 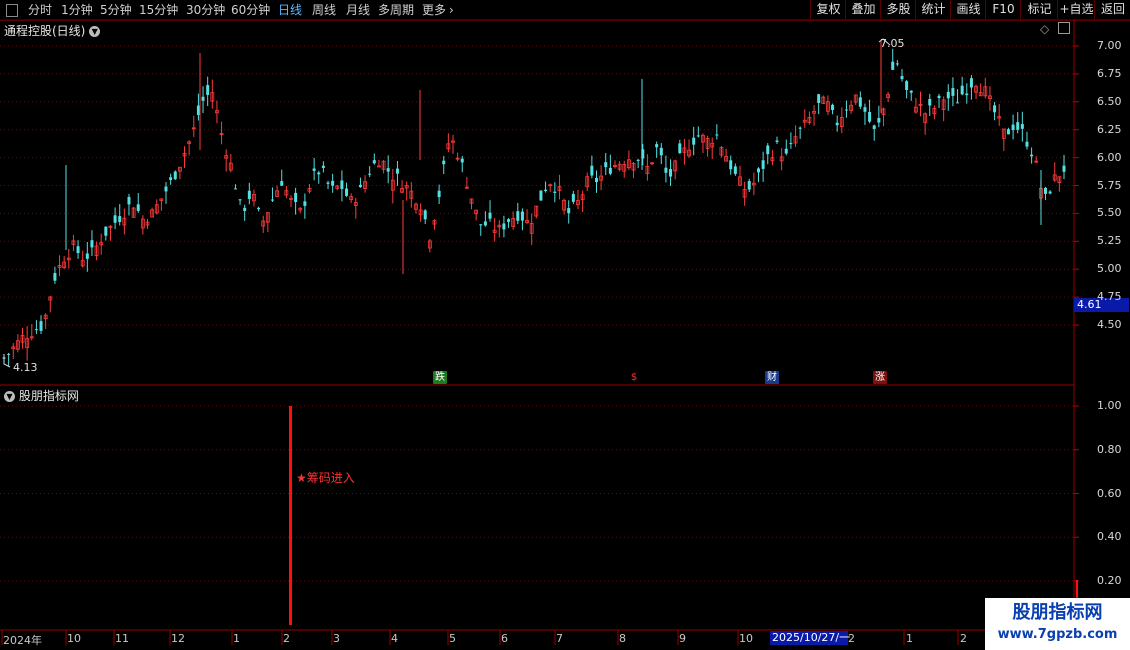 What do you see at coordinates (1109, 185) in the screenshot?
I see `y-tick-label: 5.75` at bounding box center [1109, 185].